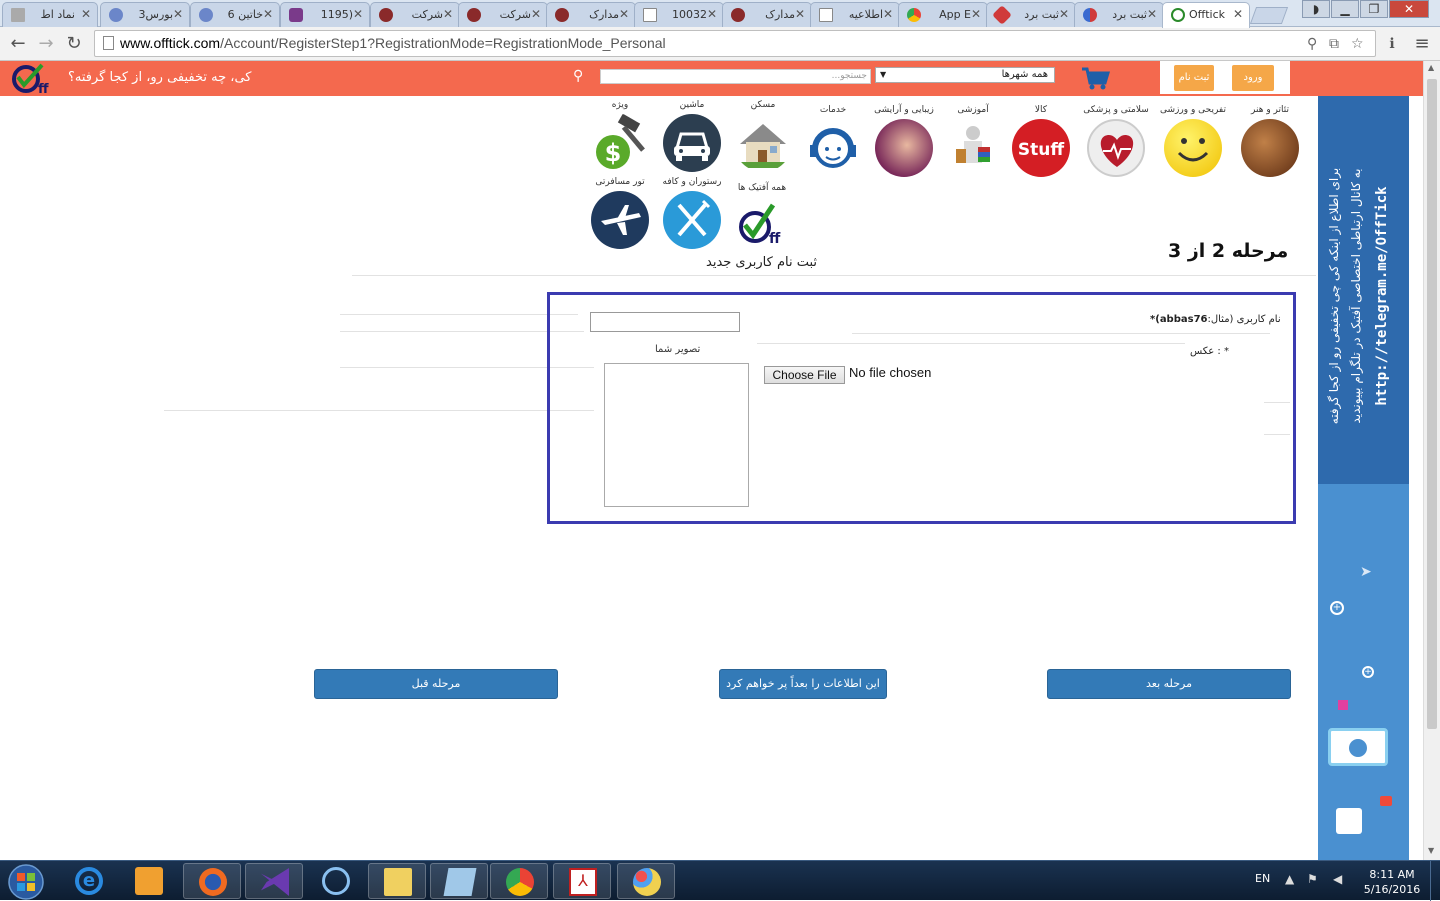 Image resolution: width=1440 pixels, height=901 pixels. Describe the element at coordinates (650, 15) in the screenshot. I see `page-icon` at that location.